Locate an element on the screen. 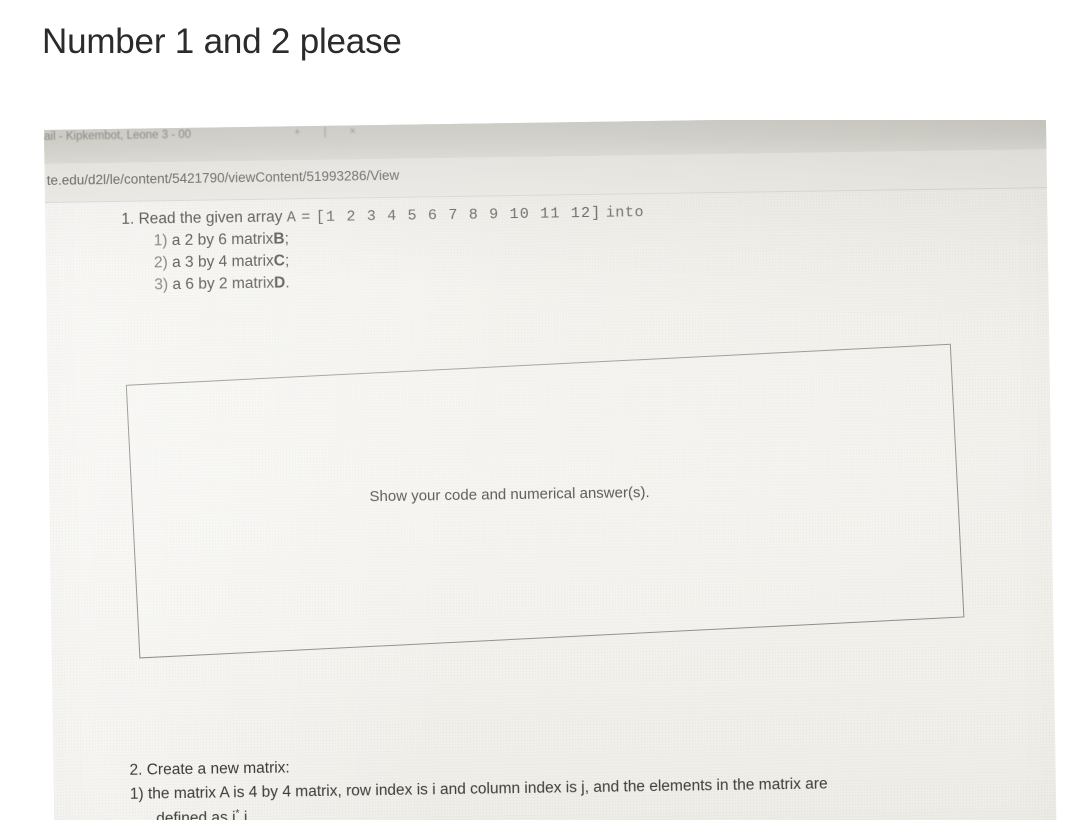  browser-tab-title: ail - Kipkembot, Leone 3 - 00 is located at coordinates (118, 135).